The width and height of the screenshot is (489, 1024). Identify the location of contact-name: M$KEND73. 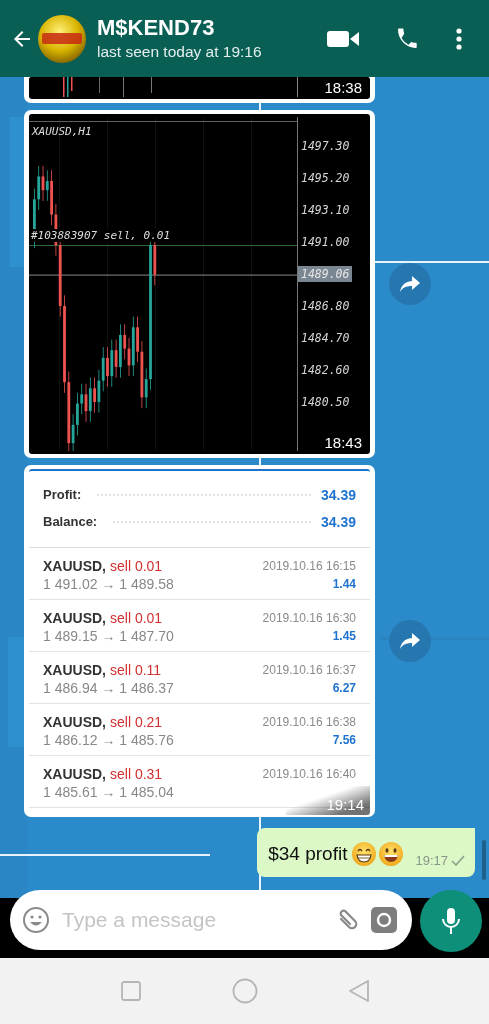
(212, 27).